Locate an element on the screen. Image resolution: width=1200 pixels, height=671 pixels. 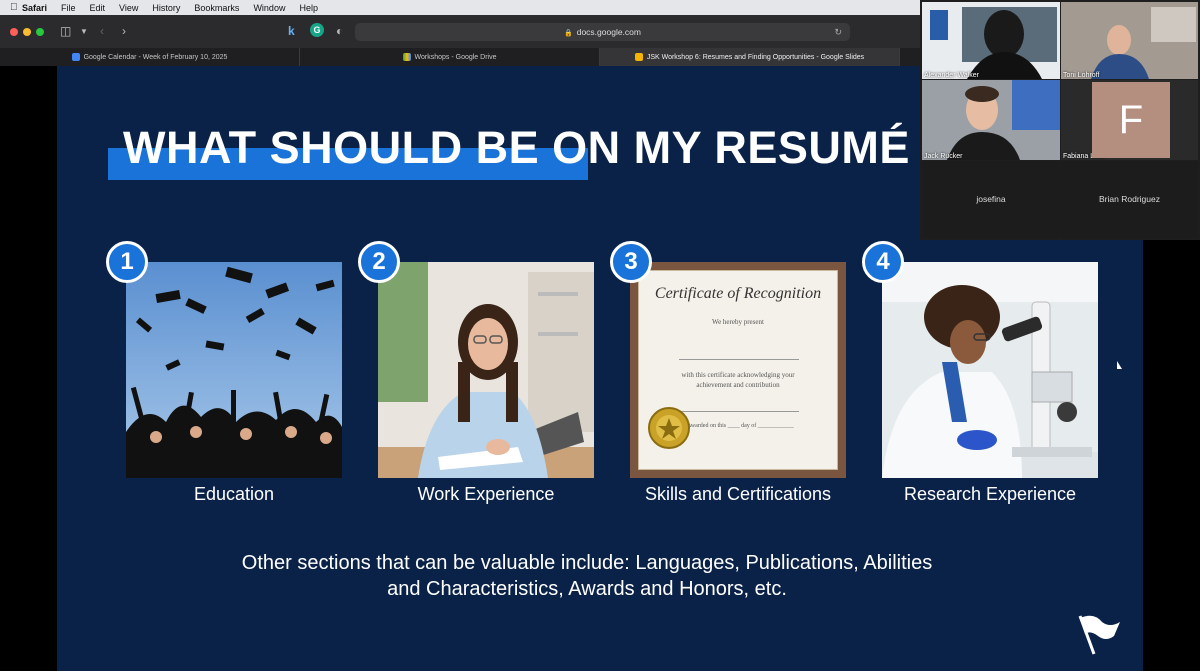
caption-work-experience: Work Experience is located at coordinates (486, 494).